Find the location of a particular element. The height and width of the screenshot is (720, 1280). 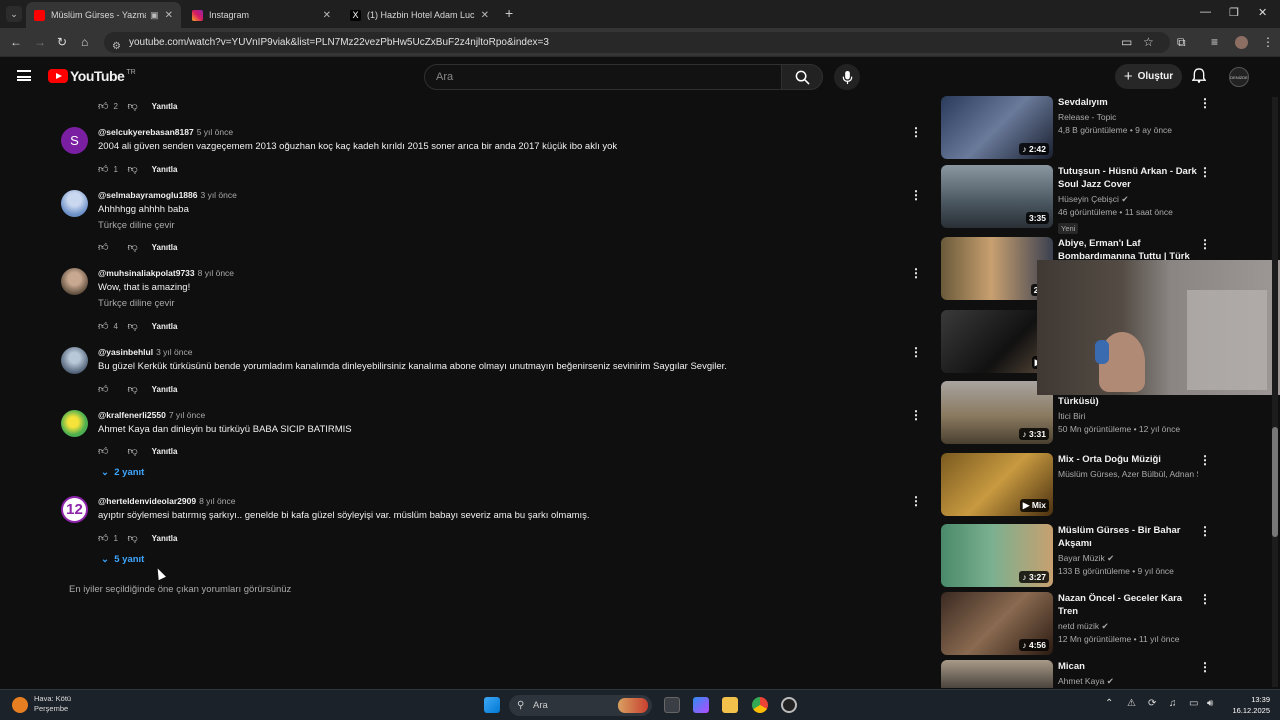

profile-avatar is located at coordinates (1241, 42).